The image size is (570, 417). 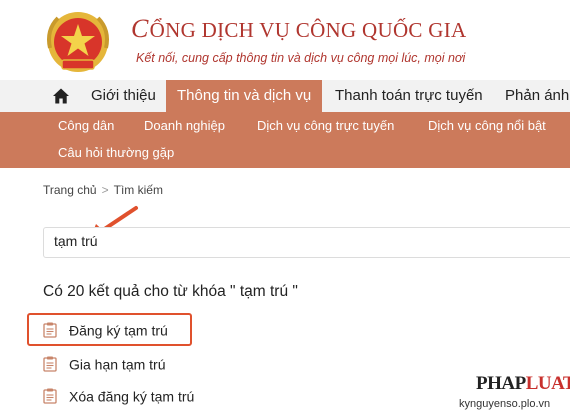 I want to click on page-title: CỔNG DỊCH VỤ CÔNG QUỐC GIA, so click(x=299, y=29).